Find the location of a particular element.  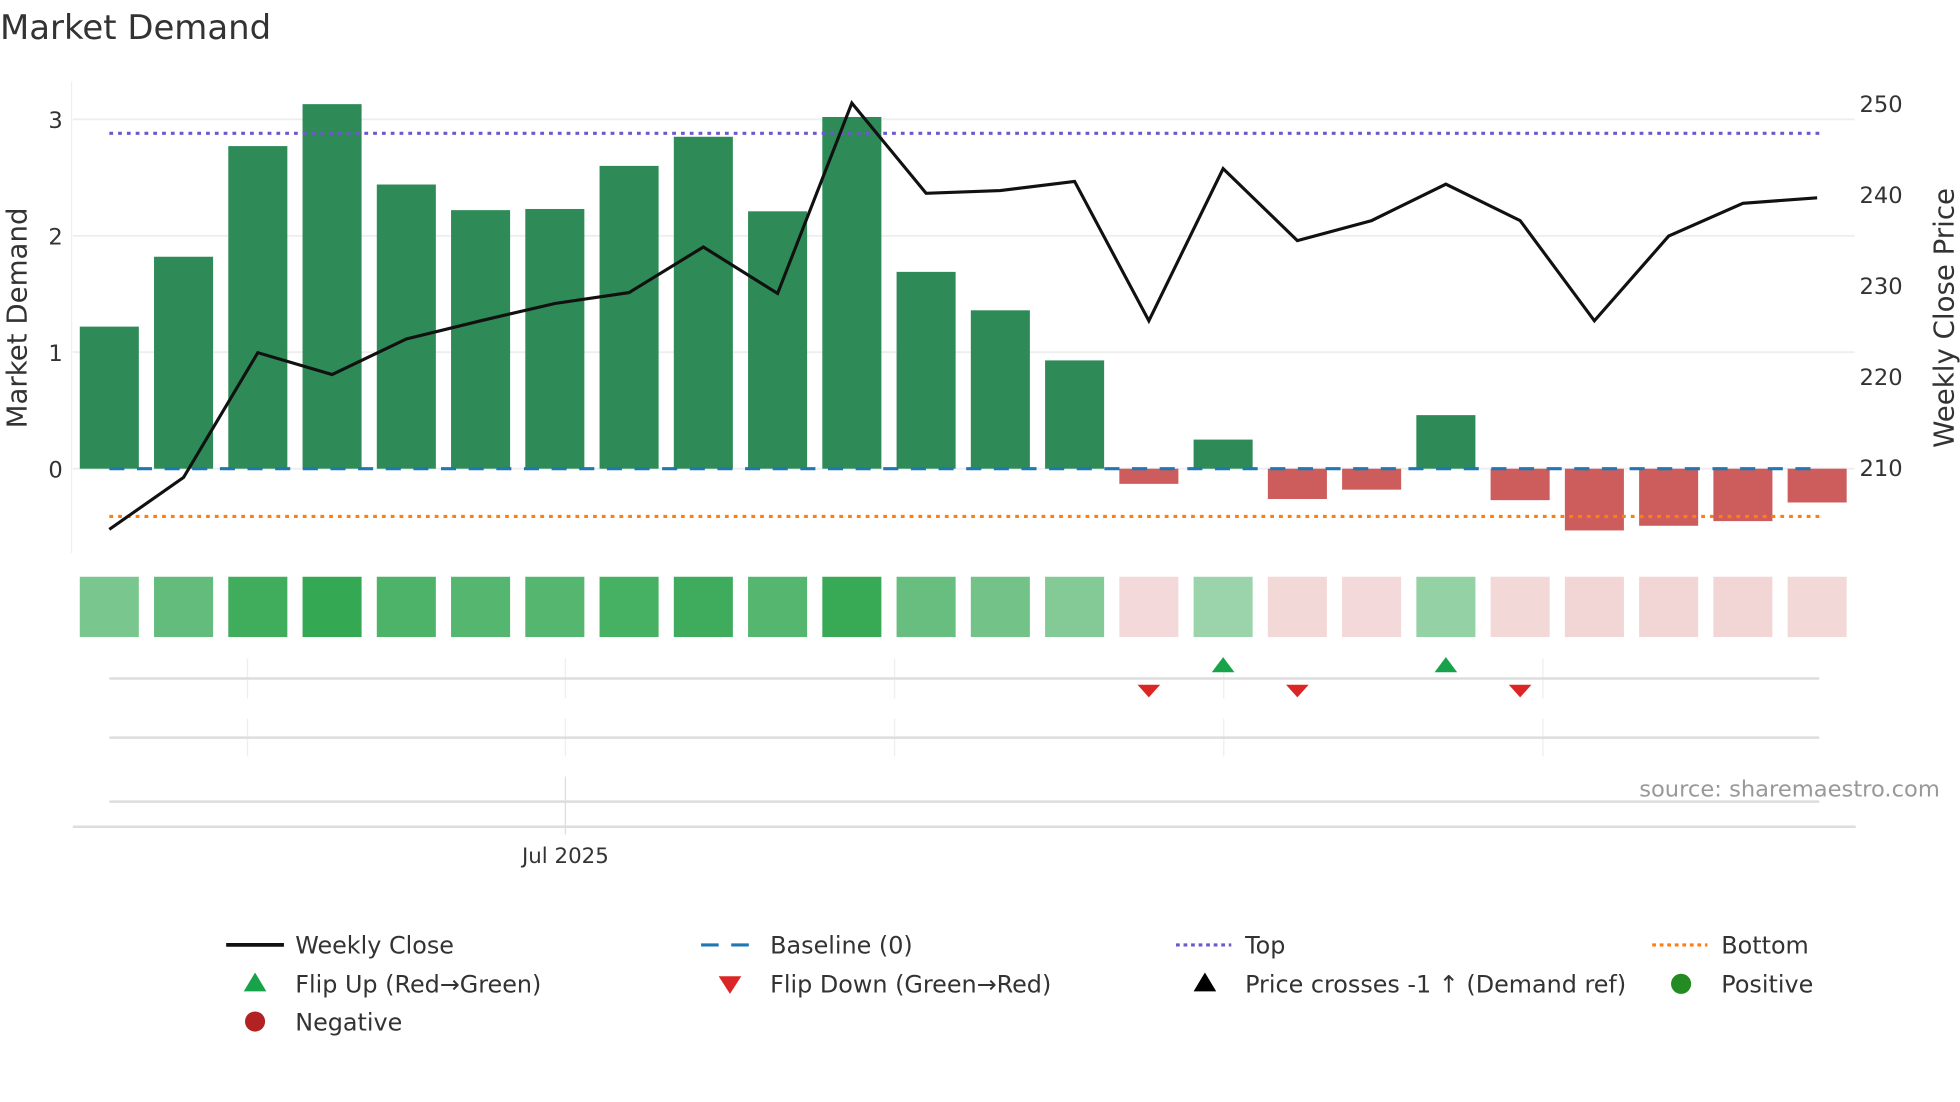

legend-triangle-down-icon is located at coordinates (730, 985).